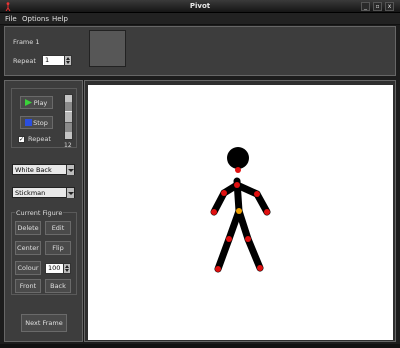 This screenshot has height=348, width=400. Describe the element at coordinates (57, 60) in the screenshot. I see `frame-repeat-stepper: 1` at that location.